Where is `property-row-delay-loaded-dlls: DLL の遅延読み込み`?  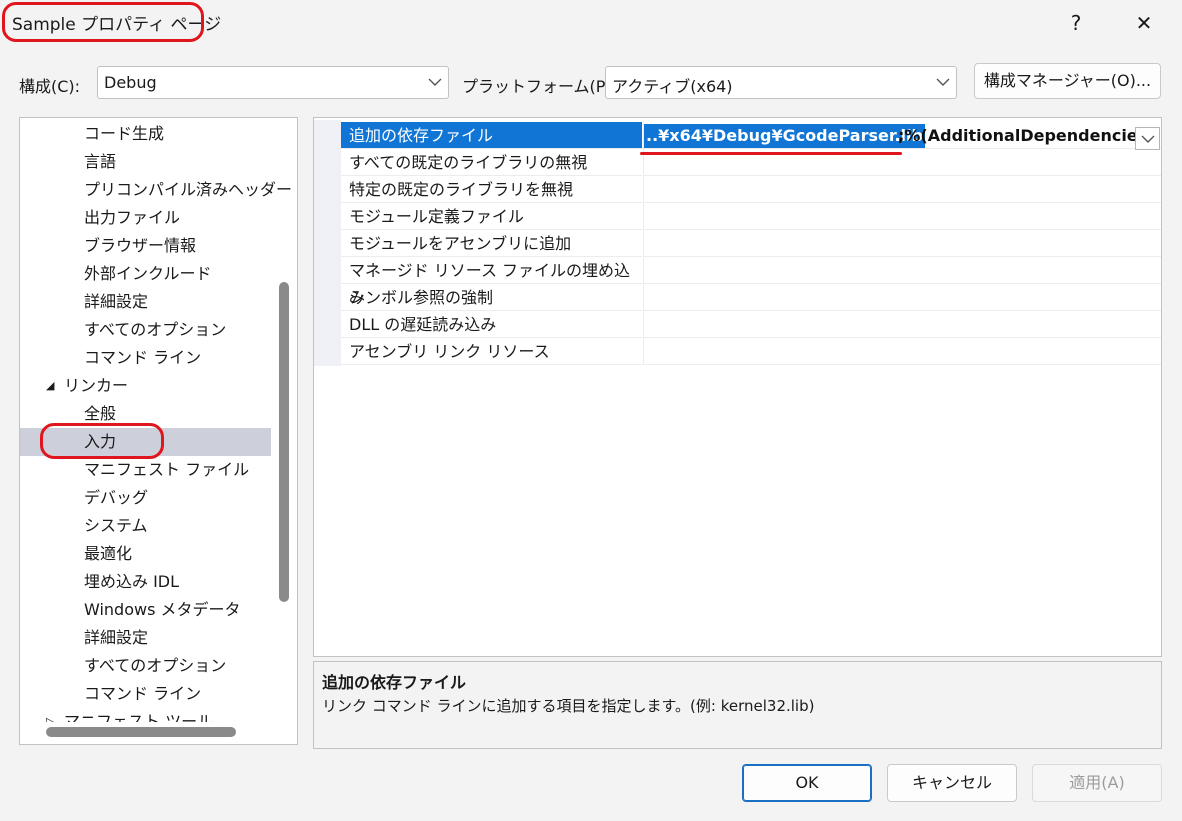 property-row-delay-loaded-dlls: DLL の遅延読み込み is located at coordinates (751, 324).